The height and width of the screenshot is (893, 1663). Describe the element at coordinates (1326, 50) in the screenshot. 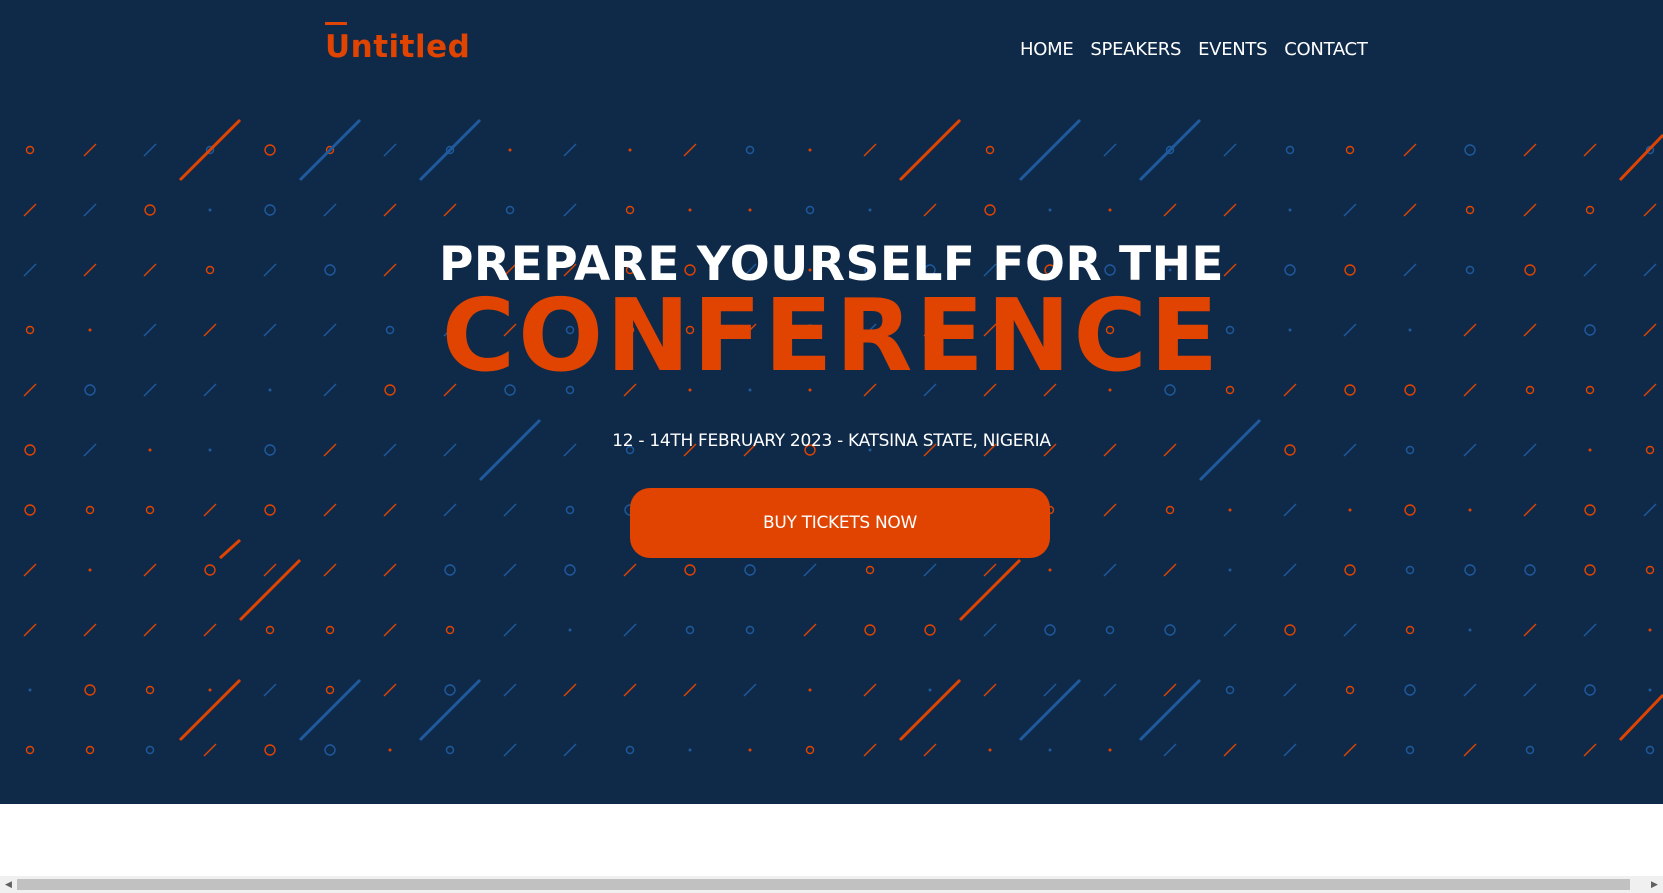

I see `nav-contact: CONTACT` at that location.